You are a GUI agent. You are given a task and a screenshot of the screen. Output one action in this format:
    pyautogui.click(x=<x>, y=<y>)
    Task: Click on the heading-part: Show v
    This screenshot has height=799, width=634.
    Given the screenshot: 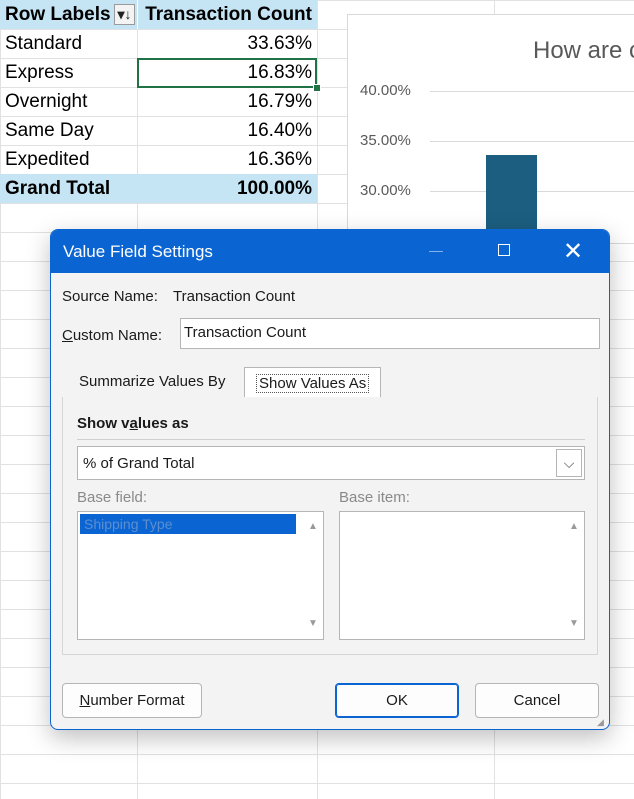 What is the action you would take?
    pyautogui.click(x=103, y=423)
    